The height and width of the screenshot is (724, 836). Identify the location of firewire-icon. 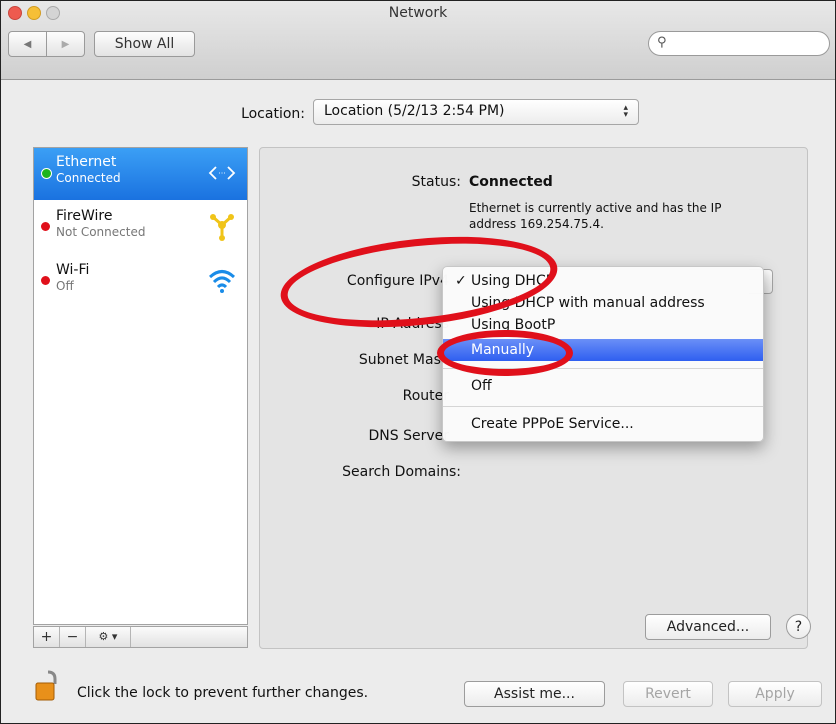
(222, 227).